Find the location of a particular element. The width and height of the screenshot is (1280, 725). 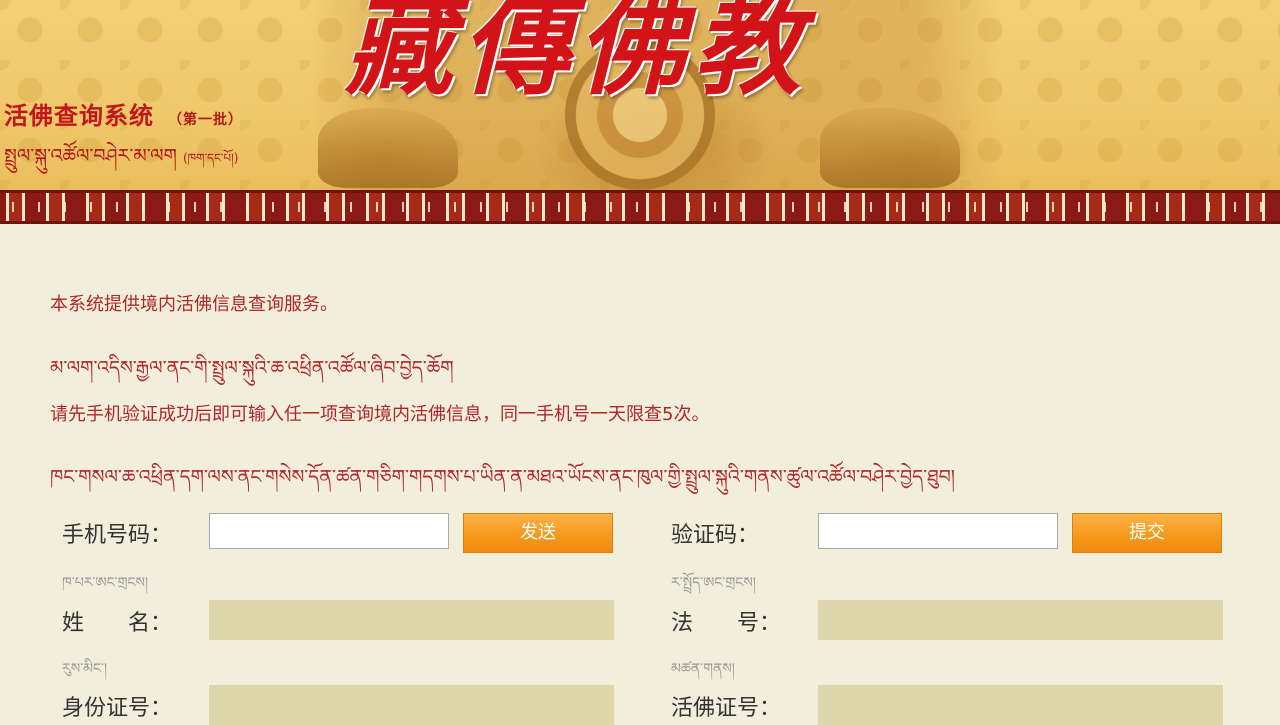

intro-line-3: 请先手机验证成功后即可输入任一项查询境内活佛信息，同一手机号一天限查5次。 is located at coordinates (380, 414).